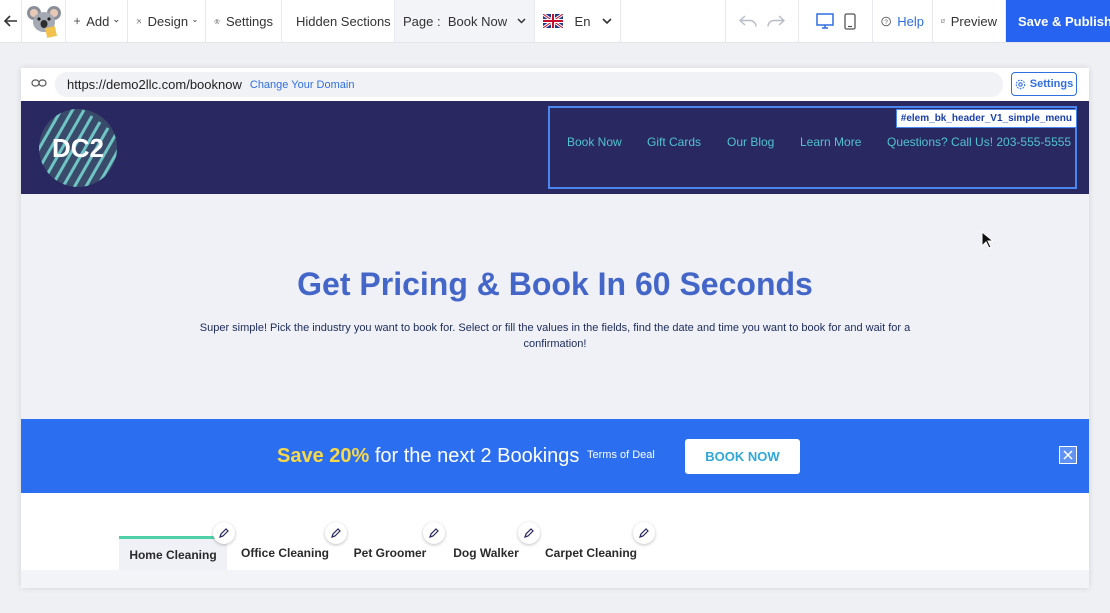  I want to click on settings-button: Settings, so click(244, 21).